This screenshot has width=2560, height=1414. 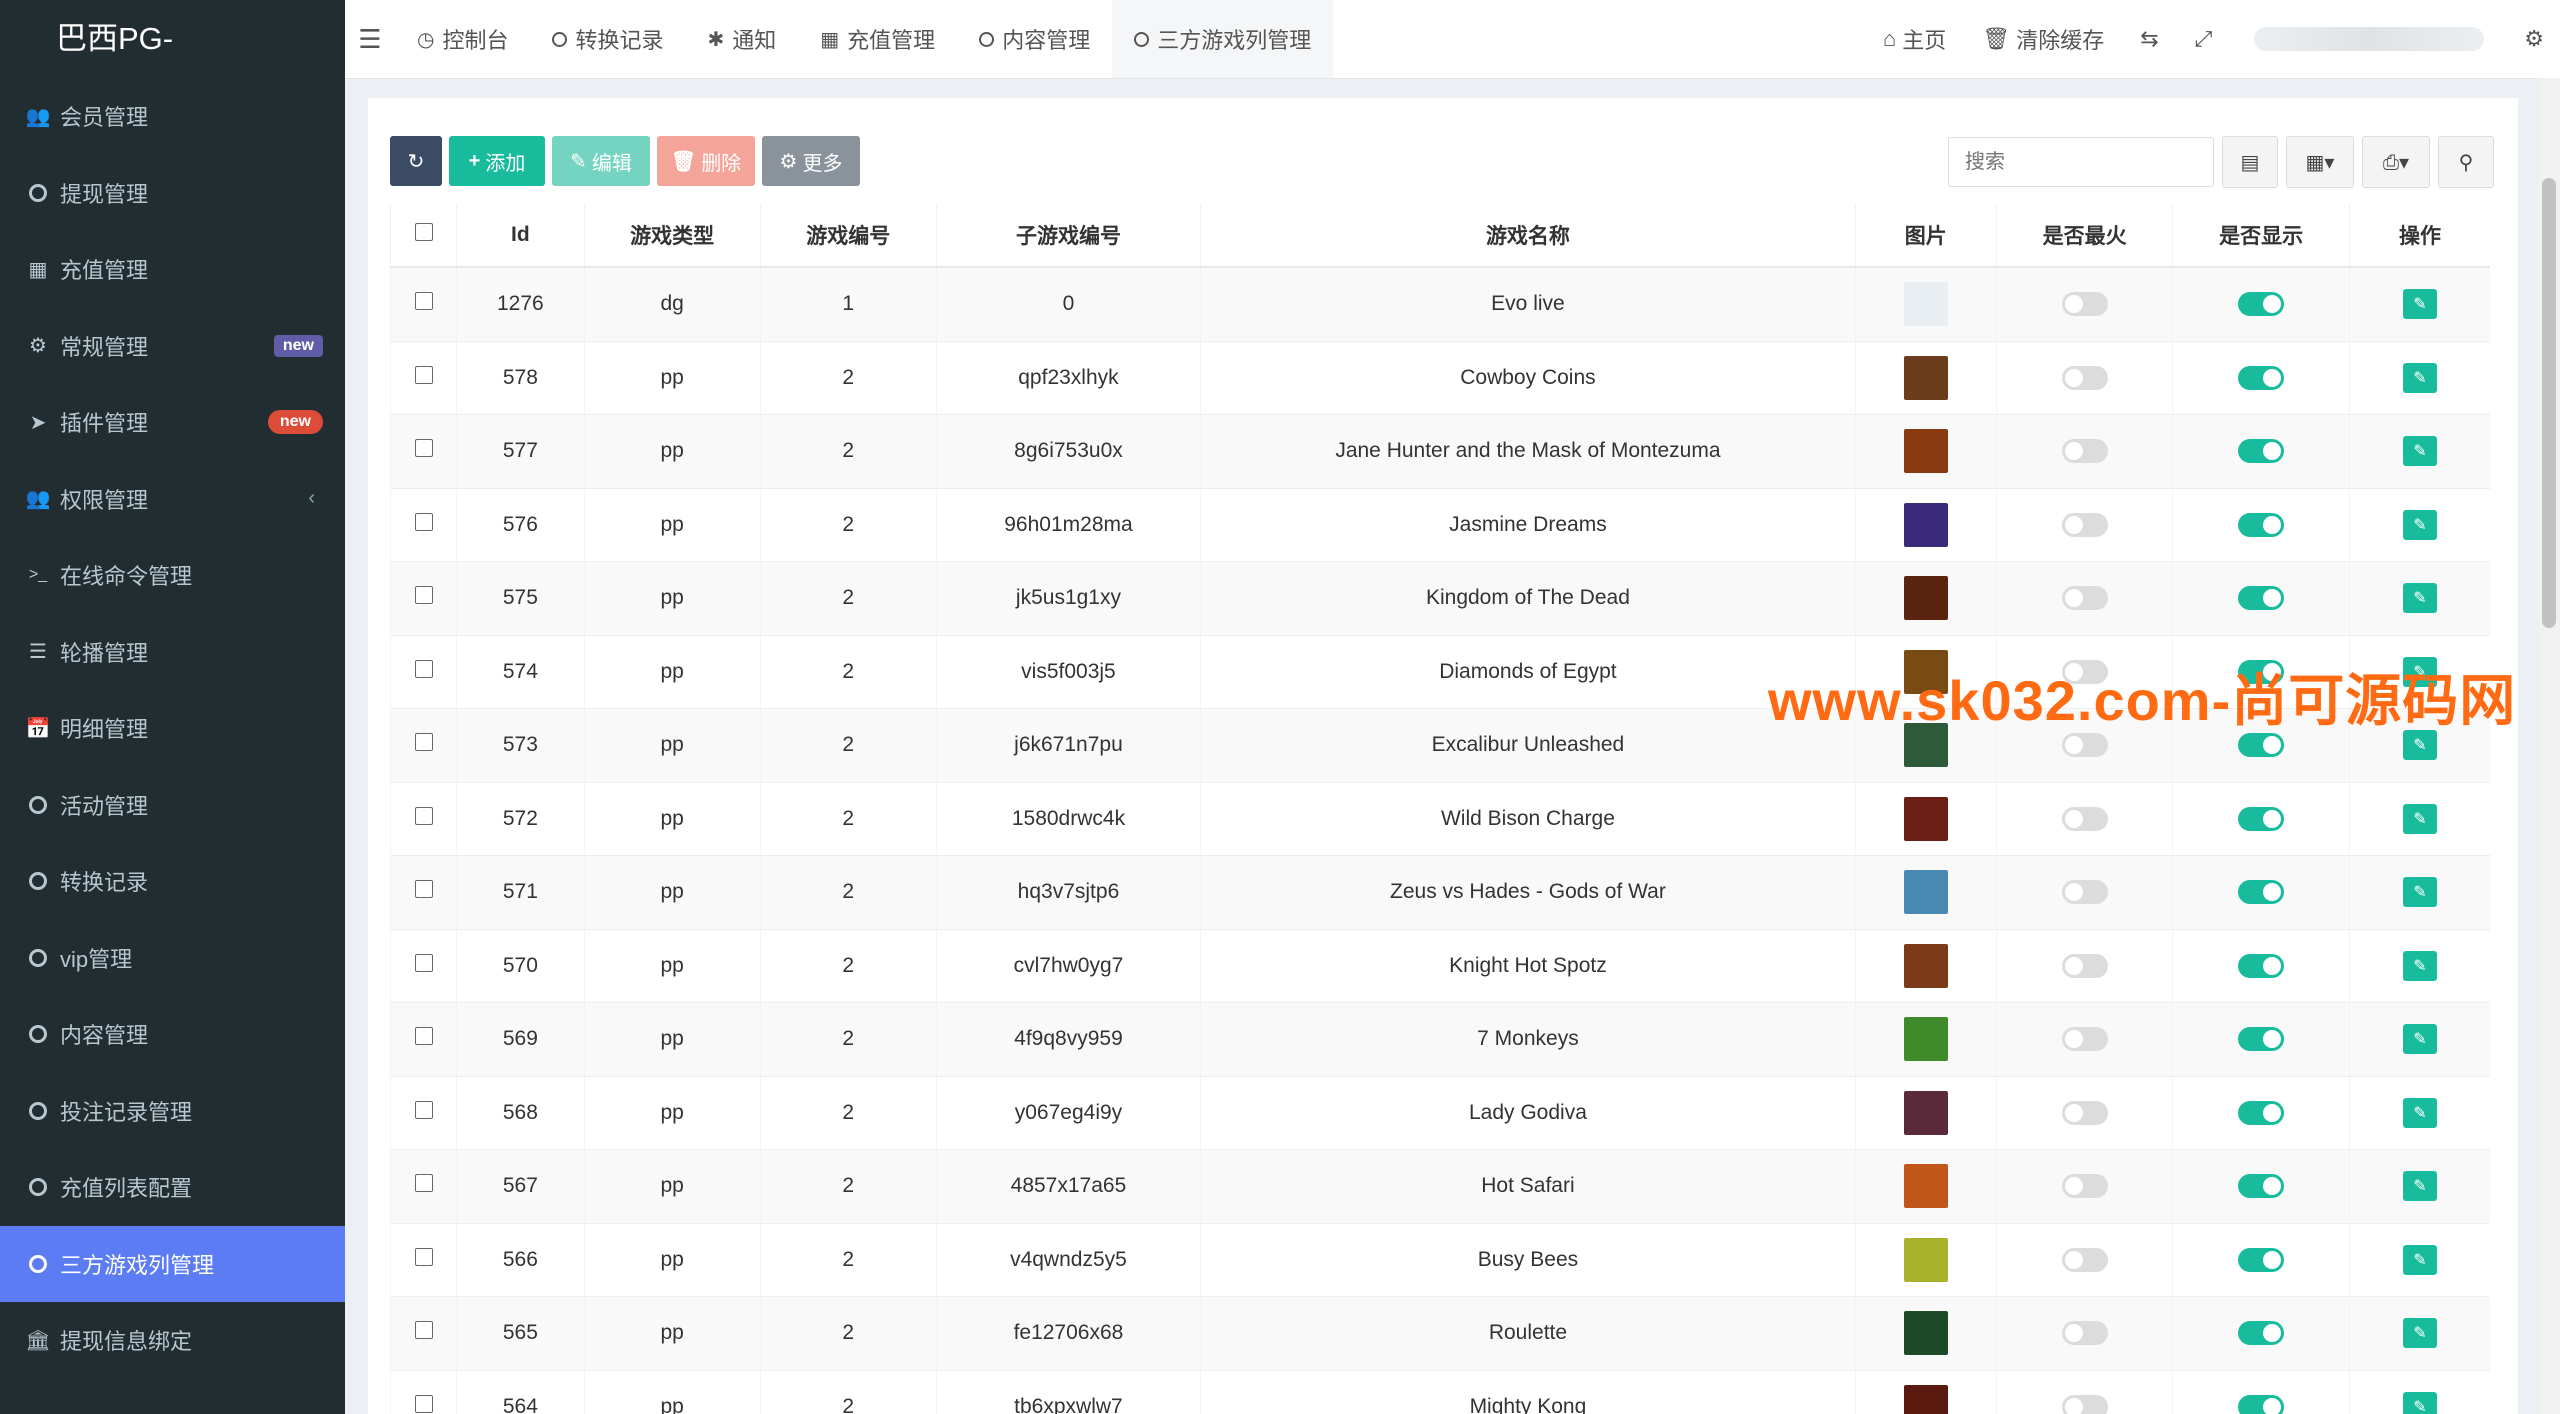 I want to click on columns-dropdown-button: ▦▾, so click(x=2320, y=162).